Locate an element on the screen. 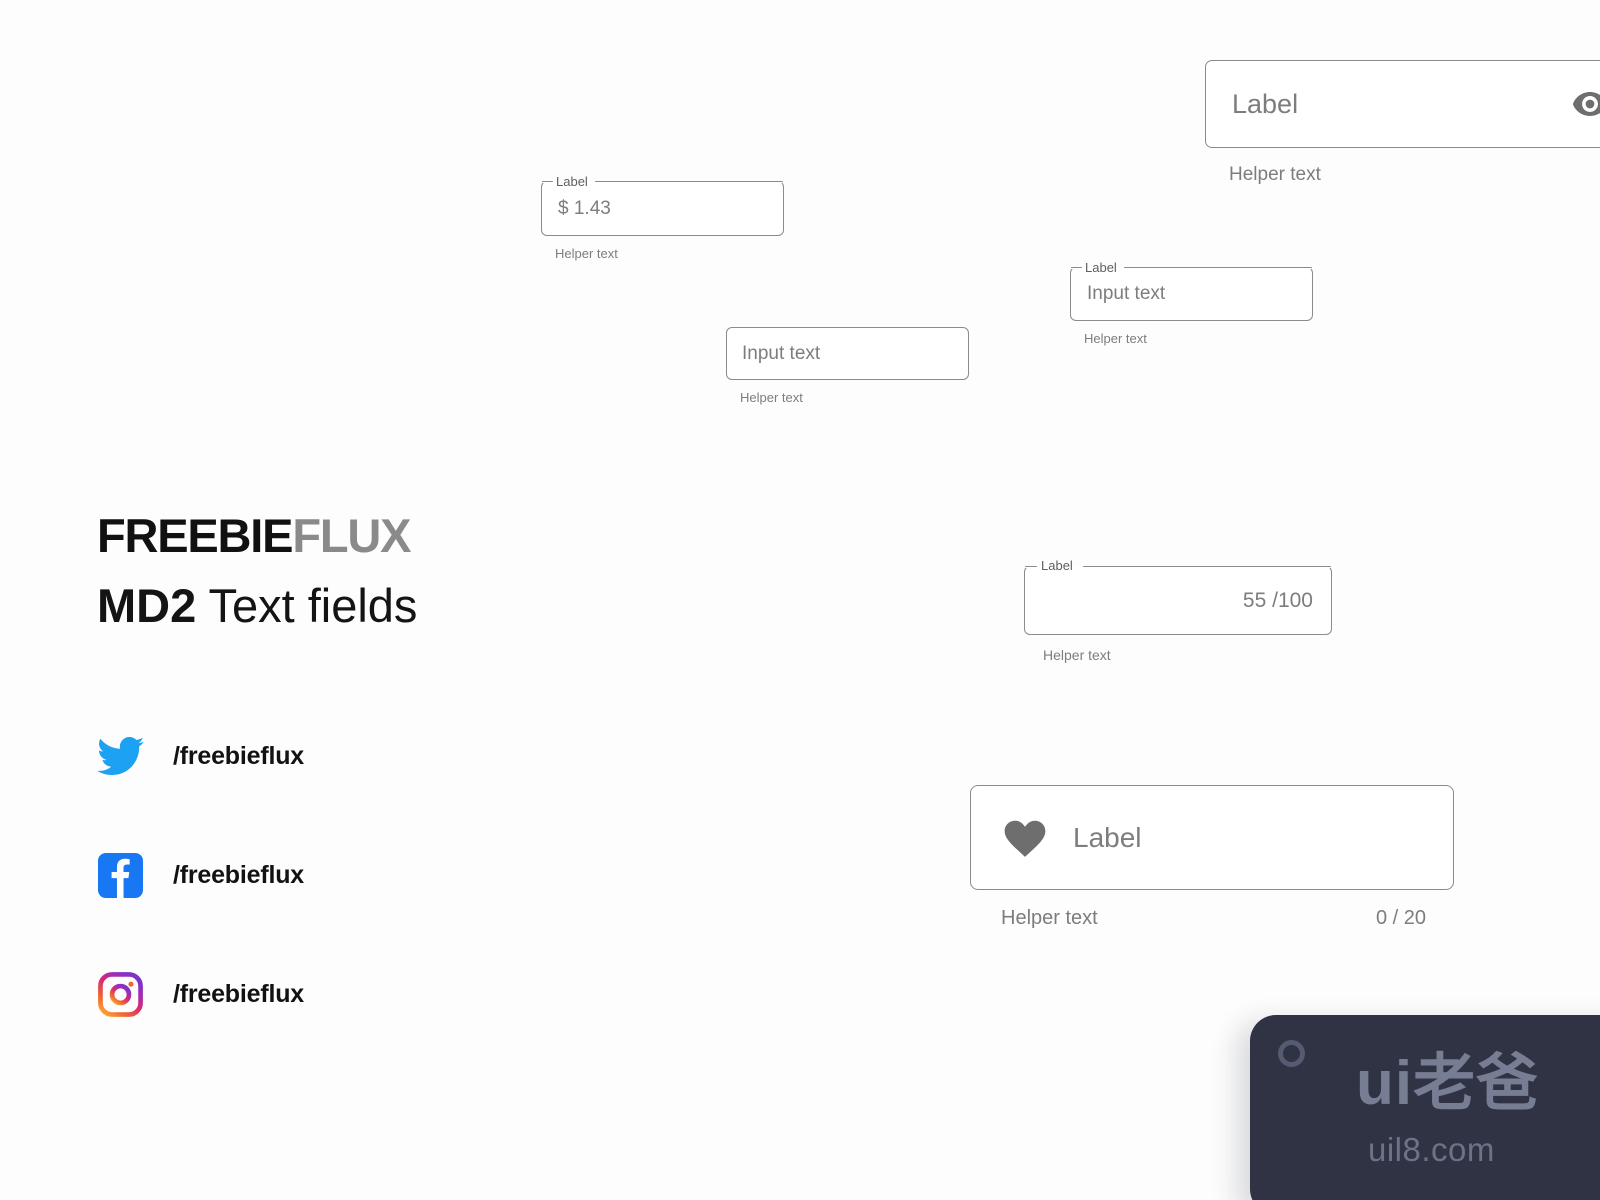 This screenshot has width=1600, height=1200. text-field-labeled-label: Label is located at coordinates (1101, 267).